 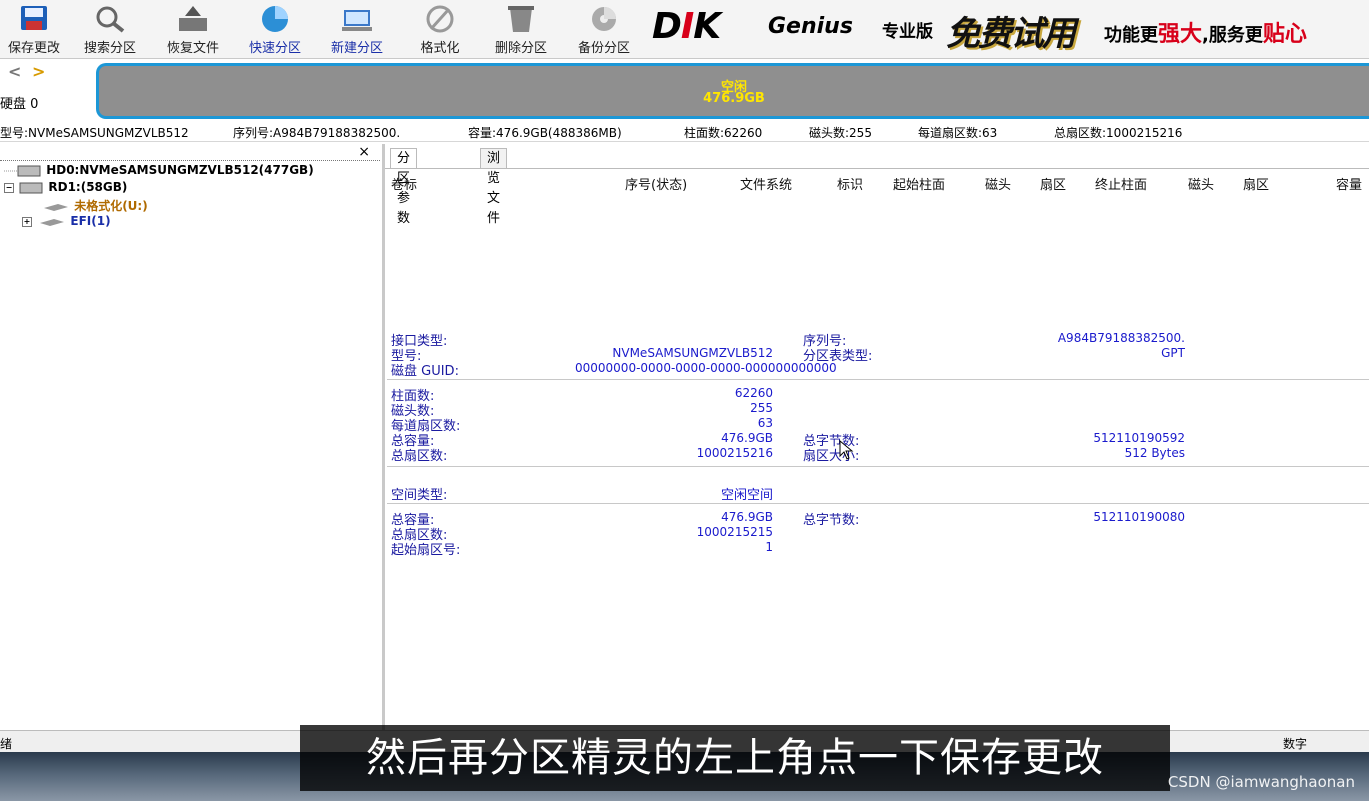 What do you see at coordinates (1121, 338) in the screenshot?
I see `serial-value: A984B79188382500.` at bounding box center [1121, 338].